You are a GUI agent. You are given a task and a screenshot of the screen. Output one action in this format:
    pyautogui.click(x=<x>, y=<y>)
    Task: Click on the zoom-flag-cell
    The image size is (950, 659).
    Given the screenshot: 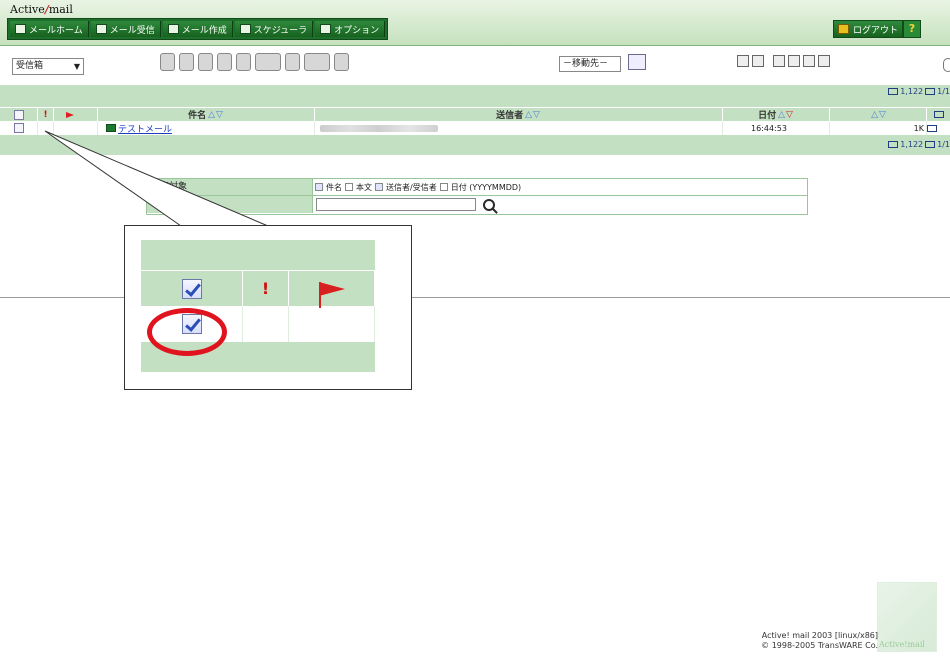 What is the action you would take?
    pyautogui.click(x=332, y=289)
    